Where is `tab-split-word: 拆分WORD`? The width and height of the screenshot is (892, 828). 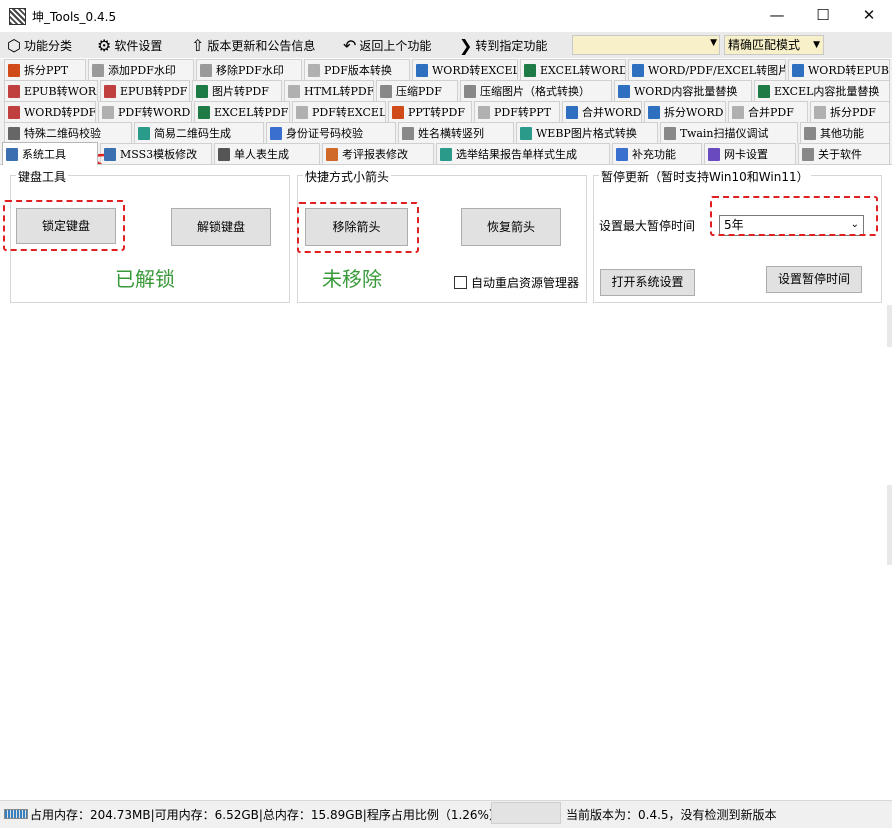
tab-split-word: 拆分WORD is located at coordinates (685, 111).